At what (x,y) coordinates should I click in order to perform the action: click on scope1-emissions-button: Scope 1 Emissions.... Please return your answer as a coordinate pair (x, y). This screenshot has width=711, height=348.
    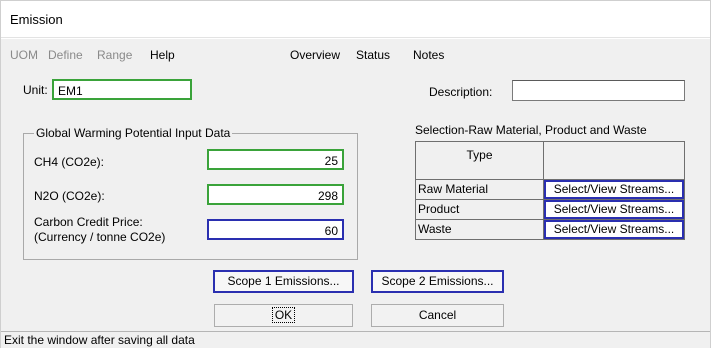
    Looking at the image, I should click on (283, 281).